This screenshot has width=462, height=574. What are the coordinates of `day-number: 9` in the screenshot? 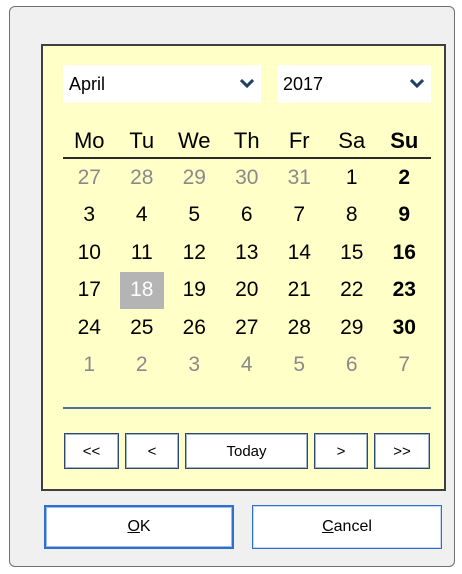 It's located at (404, 215).